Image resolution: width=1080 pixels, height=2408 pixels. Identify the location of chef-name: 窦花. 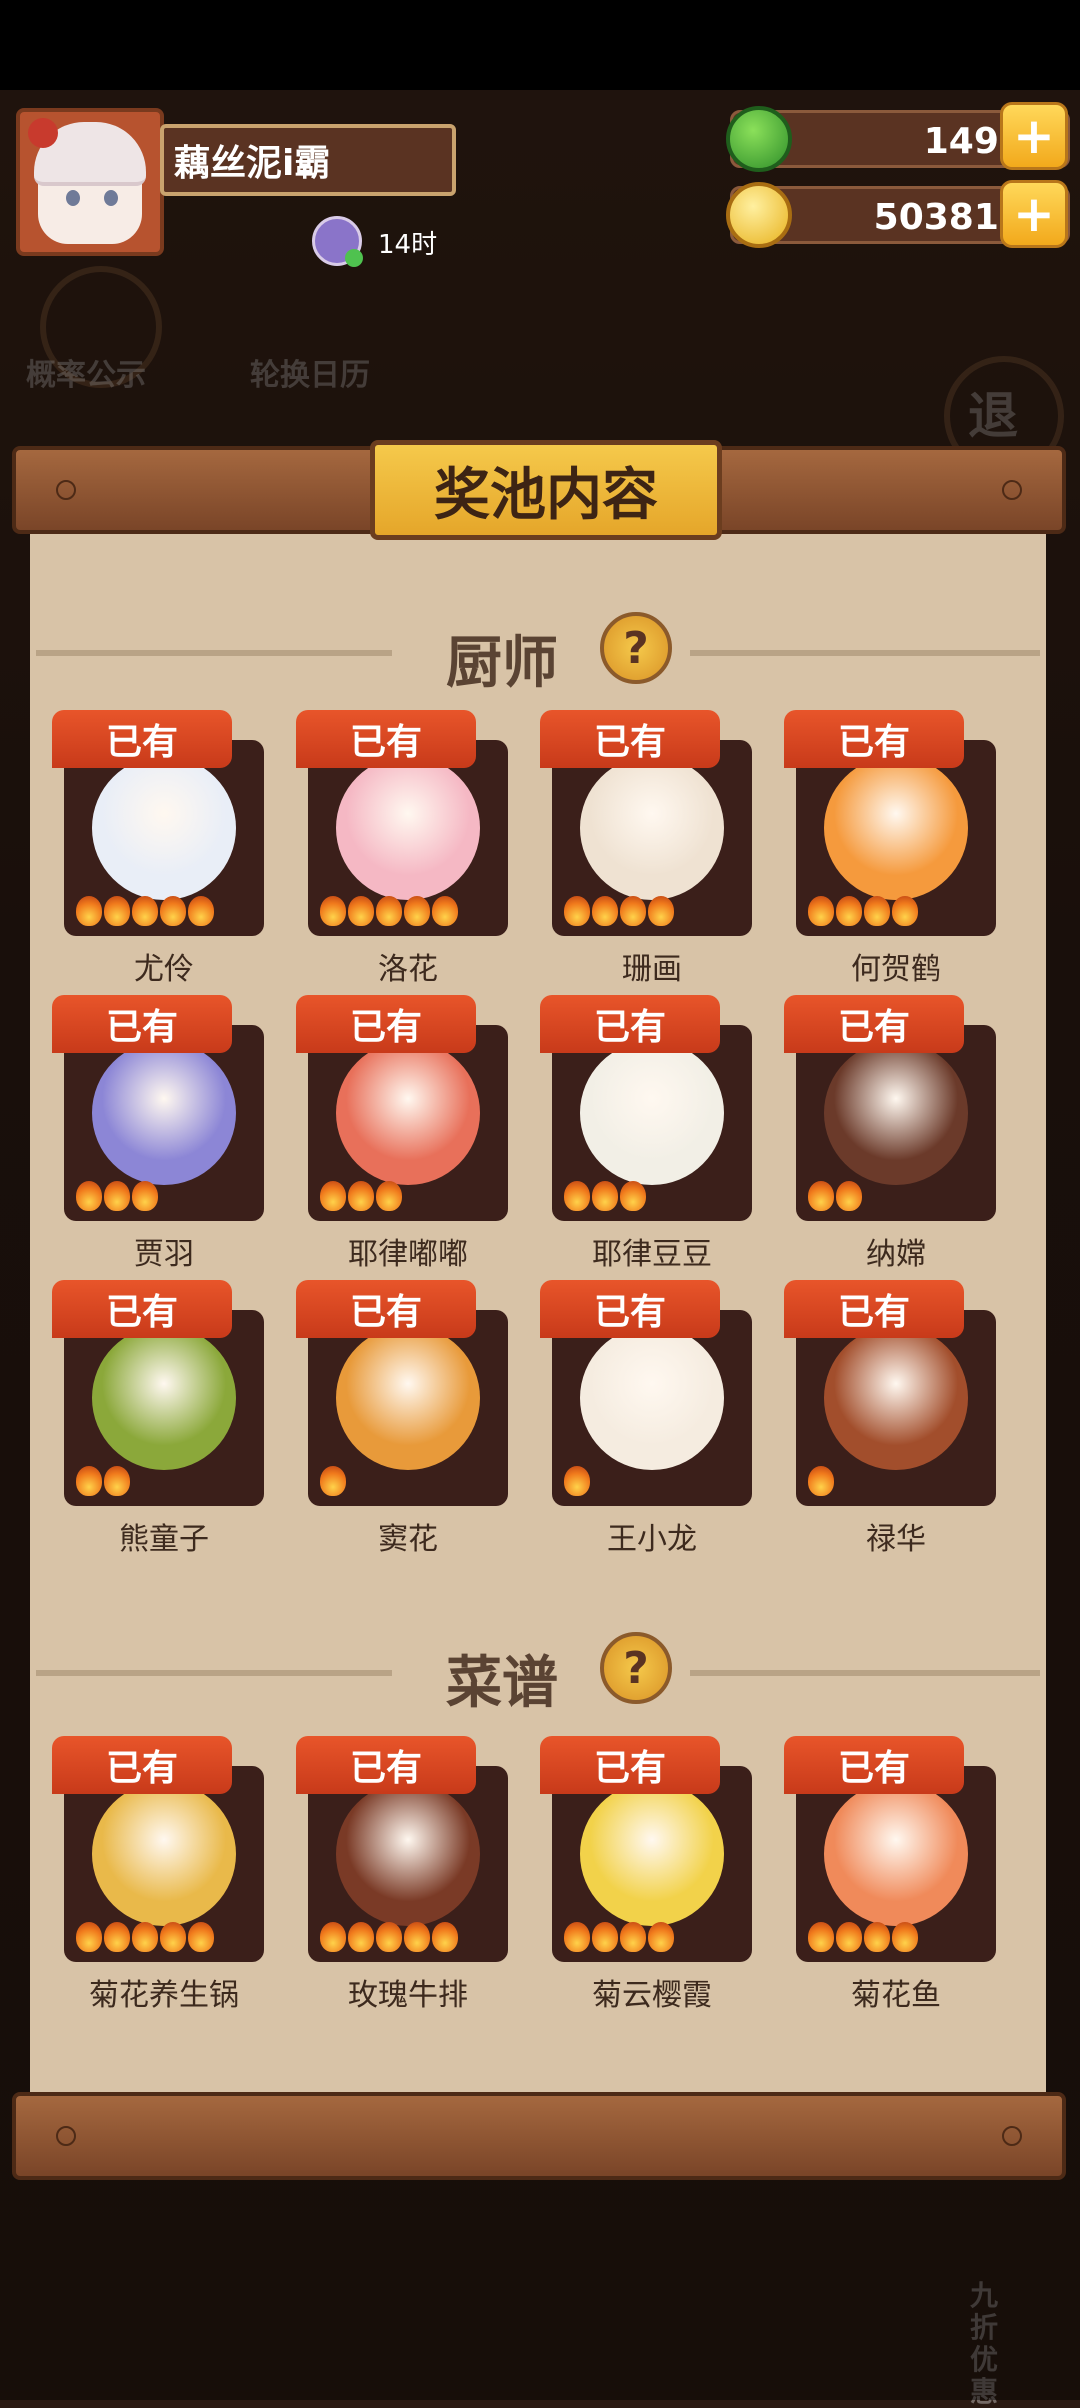
(408, 1539).